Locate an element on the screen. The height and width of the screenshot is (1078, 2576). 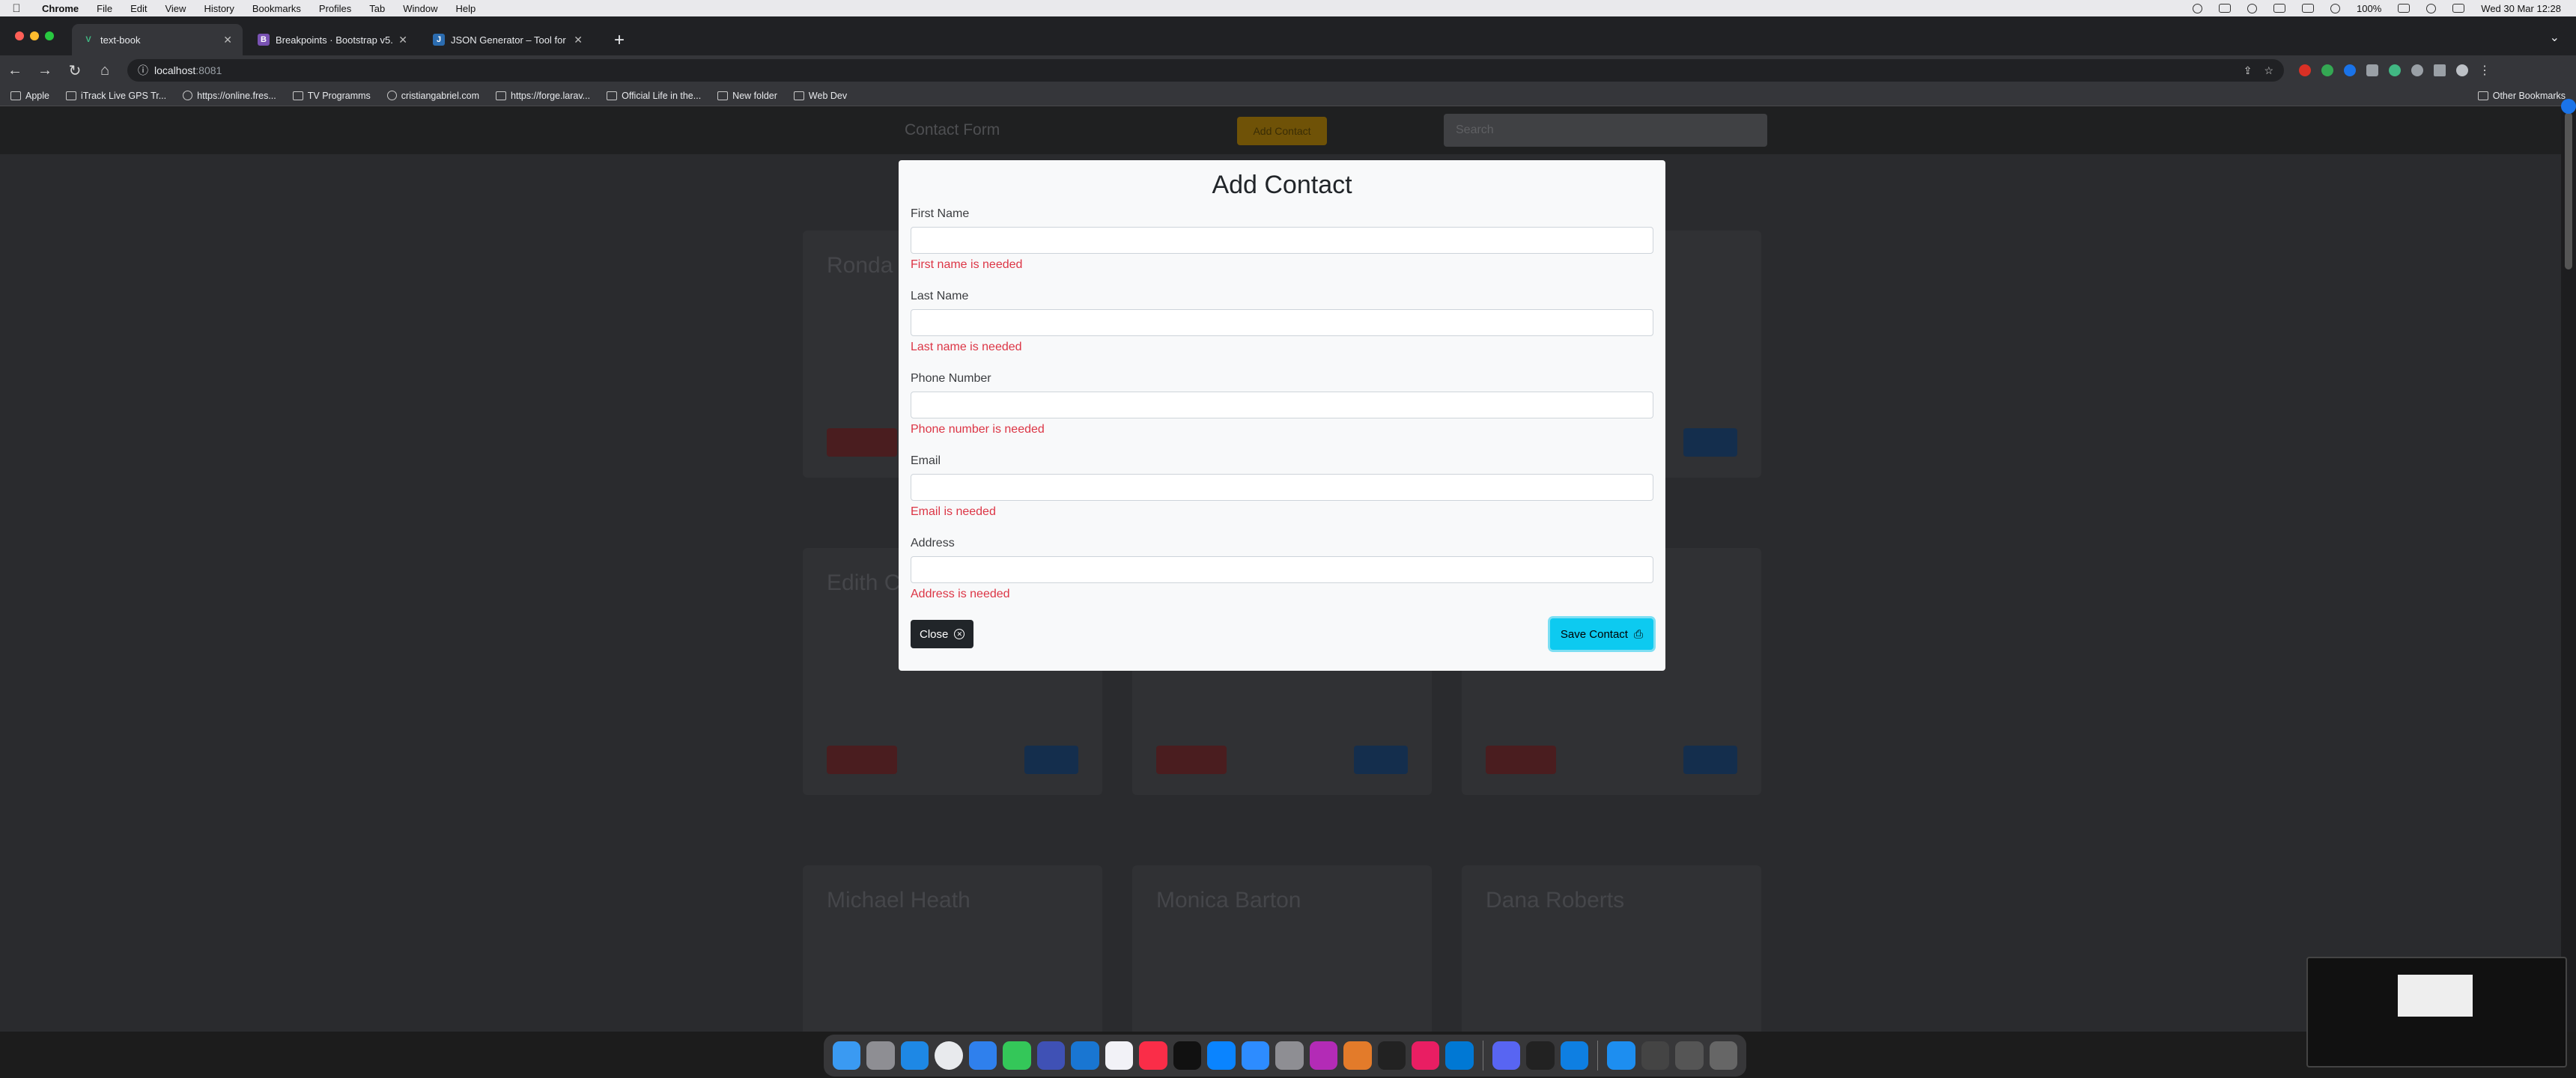
bookmark-star-icon: ☆ is located at coordinates (2268, 70).